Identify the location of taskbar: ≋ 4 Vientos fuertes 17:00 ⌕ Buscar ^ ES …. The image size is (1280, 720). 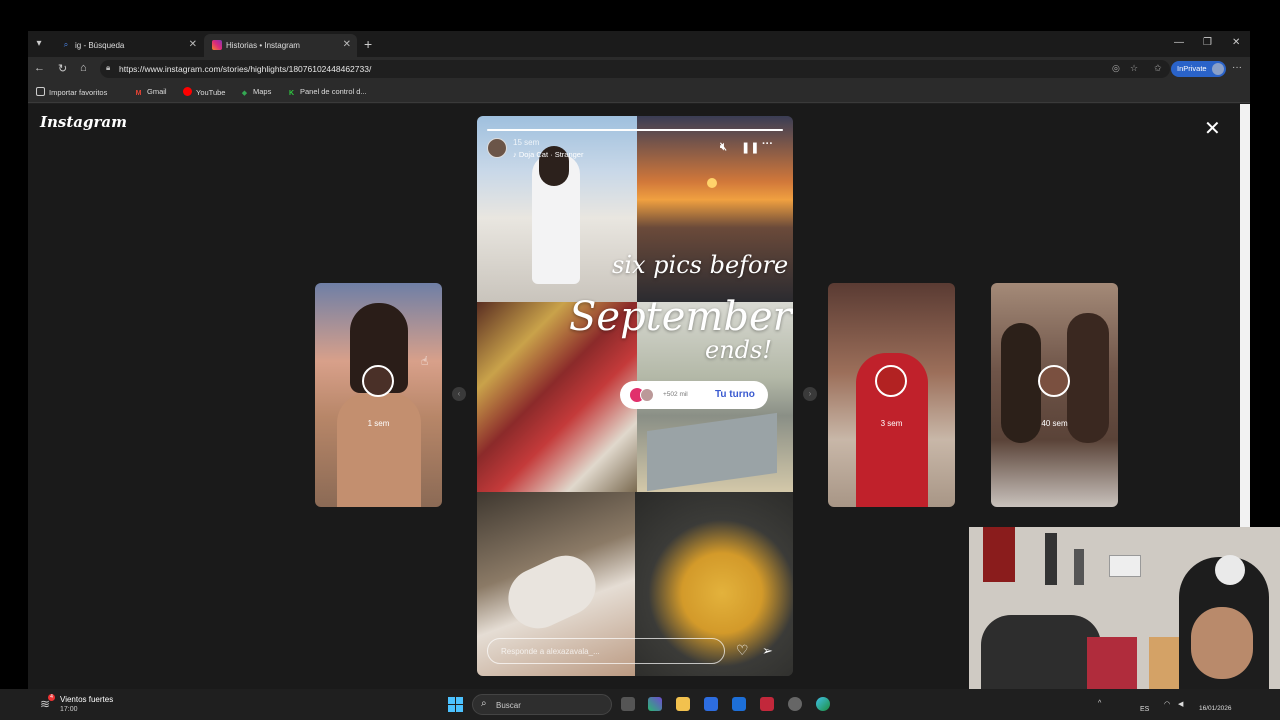
(640, 704).